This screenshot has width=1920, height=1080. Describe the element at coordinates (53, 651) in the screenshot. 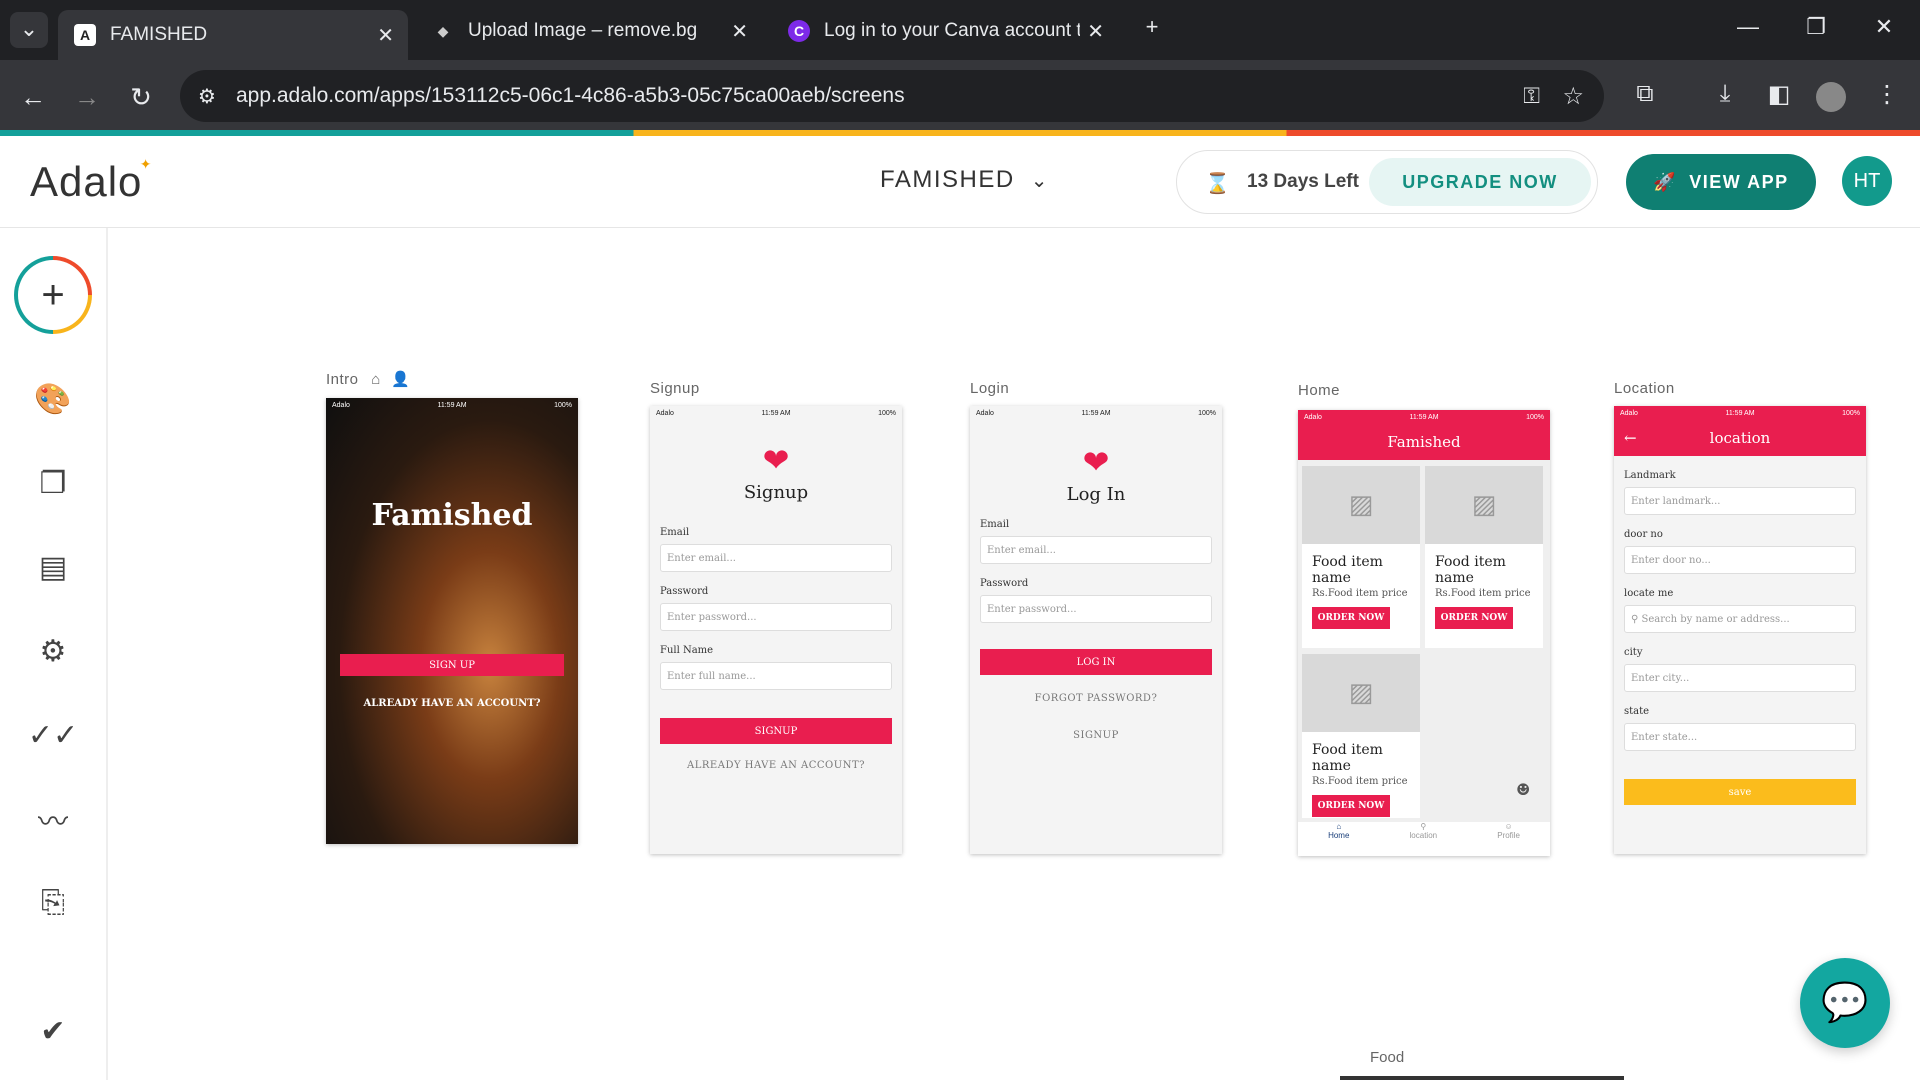

I see `settings-icon: ⚙` at that location.